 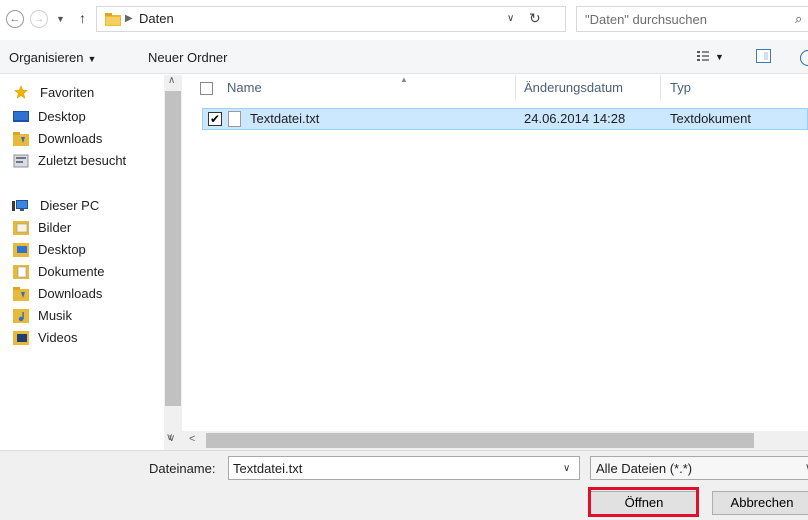 I want to click on column-header-modified: Änderungsdatum, so click(x=573, y=88).